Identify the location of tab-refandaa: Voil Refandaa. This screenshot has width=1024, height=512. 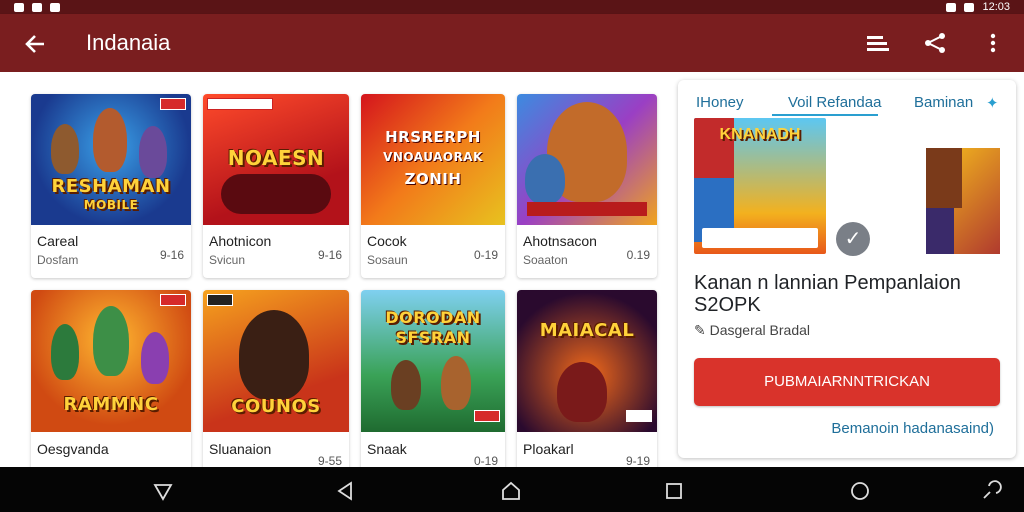
(834, 102).